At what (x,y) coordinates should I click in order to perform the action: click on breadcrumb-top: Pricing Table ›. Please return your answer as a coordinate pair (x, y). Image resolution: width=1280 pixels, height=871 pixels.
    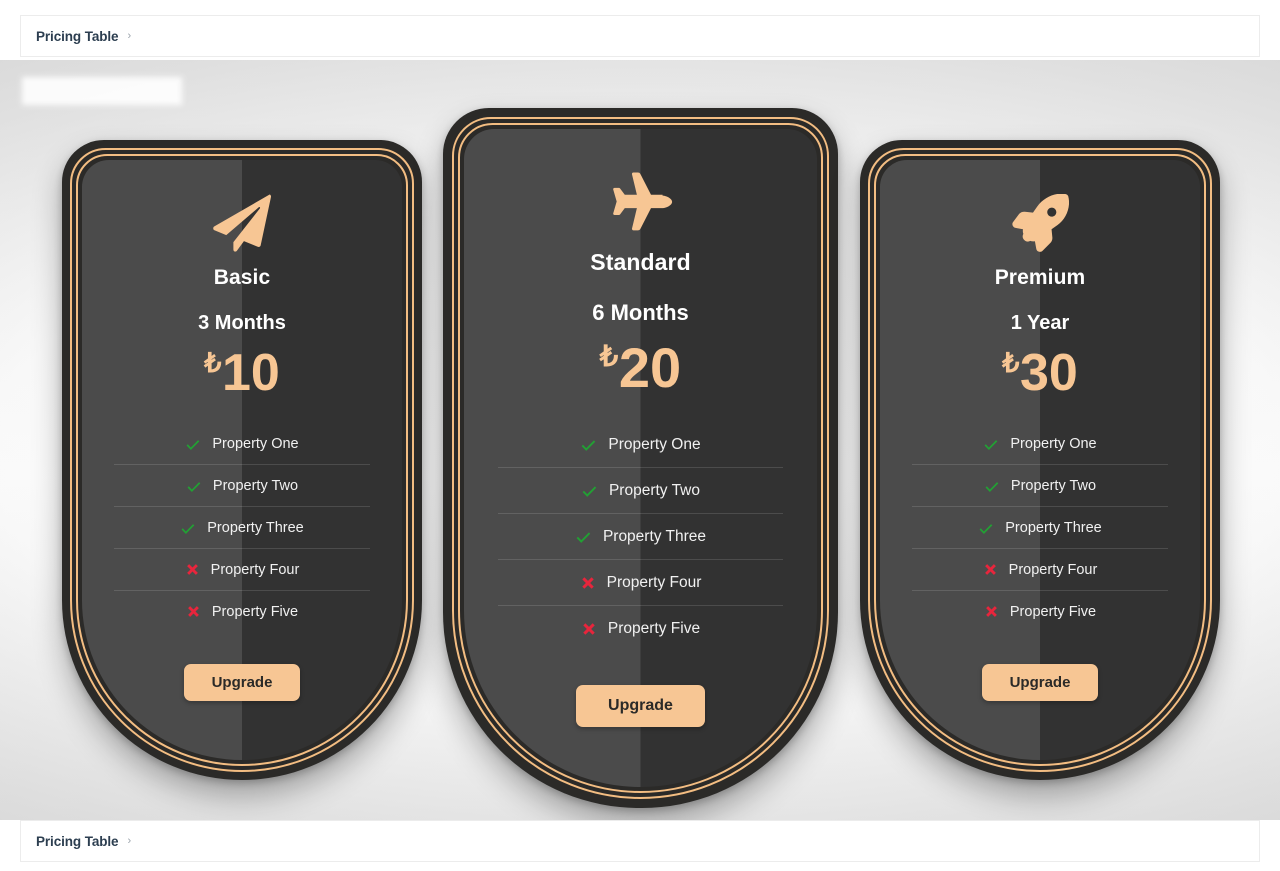
    Looking at the image, I should click on (640, 36).